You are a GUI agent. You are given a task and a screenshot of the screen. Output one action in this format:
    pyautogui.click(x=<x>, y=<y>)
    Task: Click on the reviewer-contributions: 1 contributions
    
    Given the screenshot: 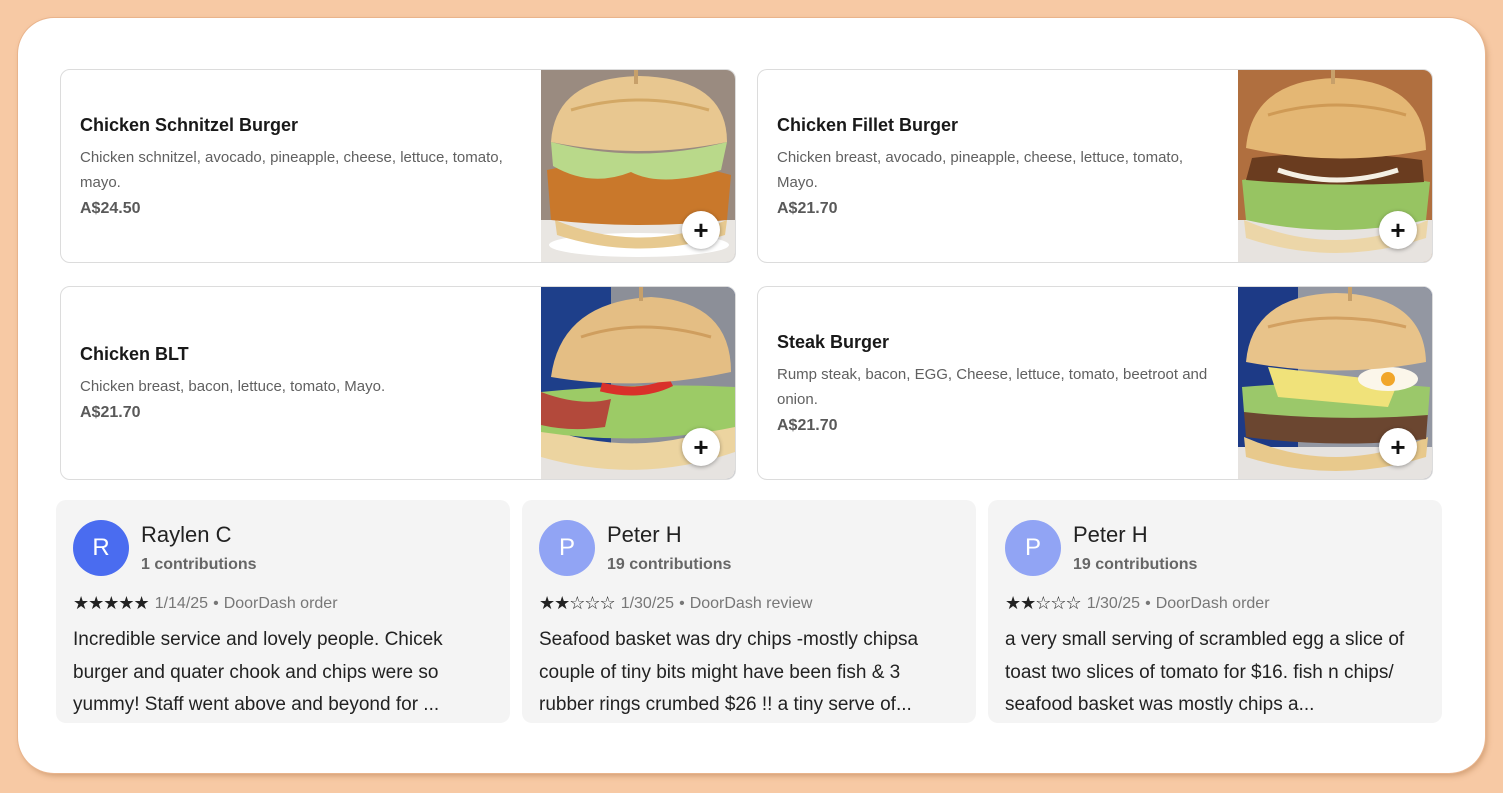 What is the action you would take?
    pyautogui.click(x=199, y=564)
    